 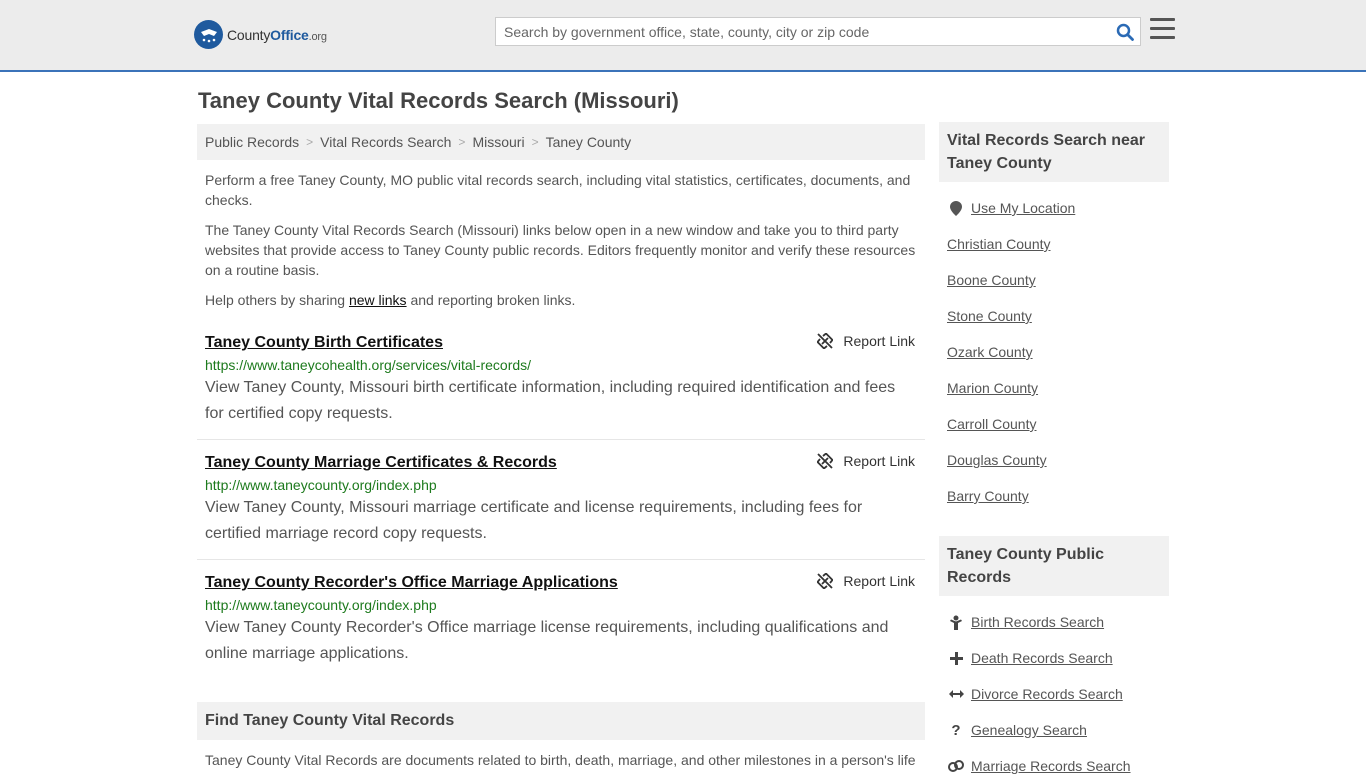 What do you see at coordinates (956, 622) in the screenshot?
I see `baby-icon` at bounding box center [956, 622].